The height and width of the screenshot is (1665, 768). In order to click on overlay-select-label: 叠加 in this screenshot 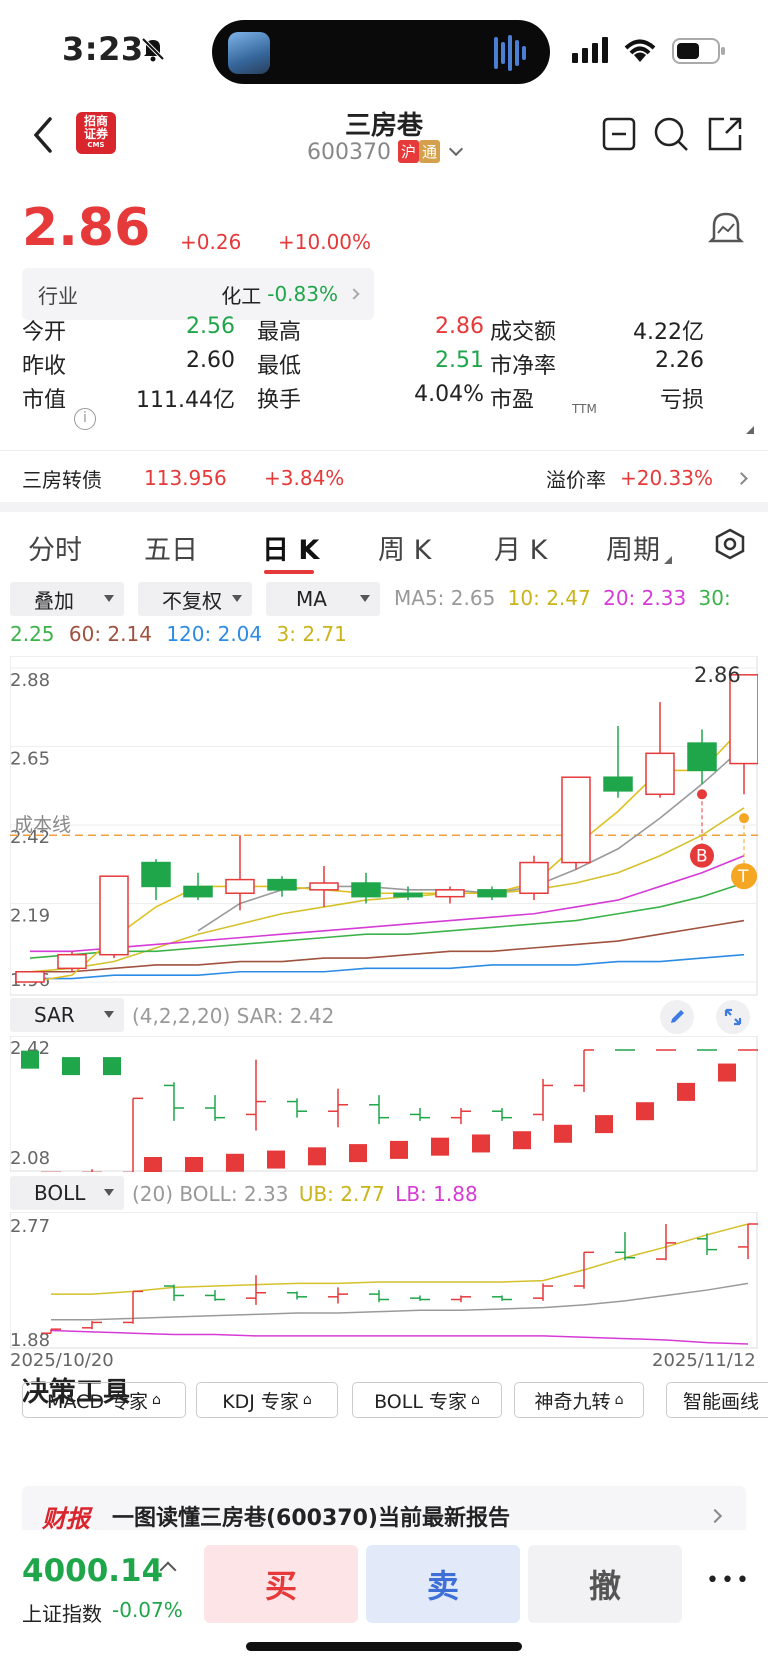, I will do `click(54, 600)`.